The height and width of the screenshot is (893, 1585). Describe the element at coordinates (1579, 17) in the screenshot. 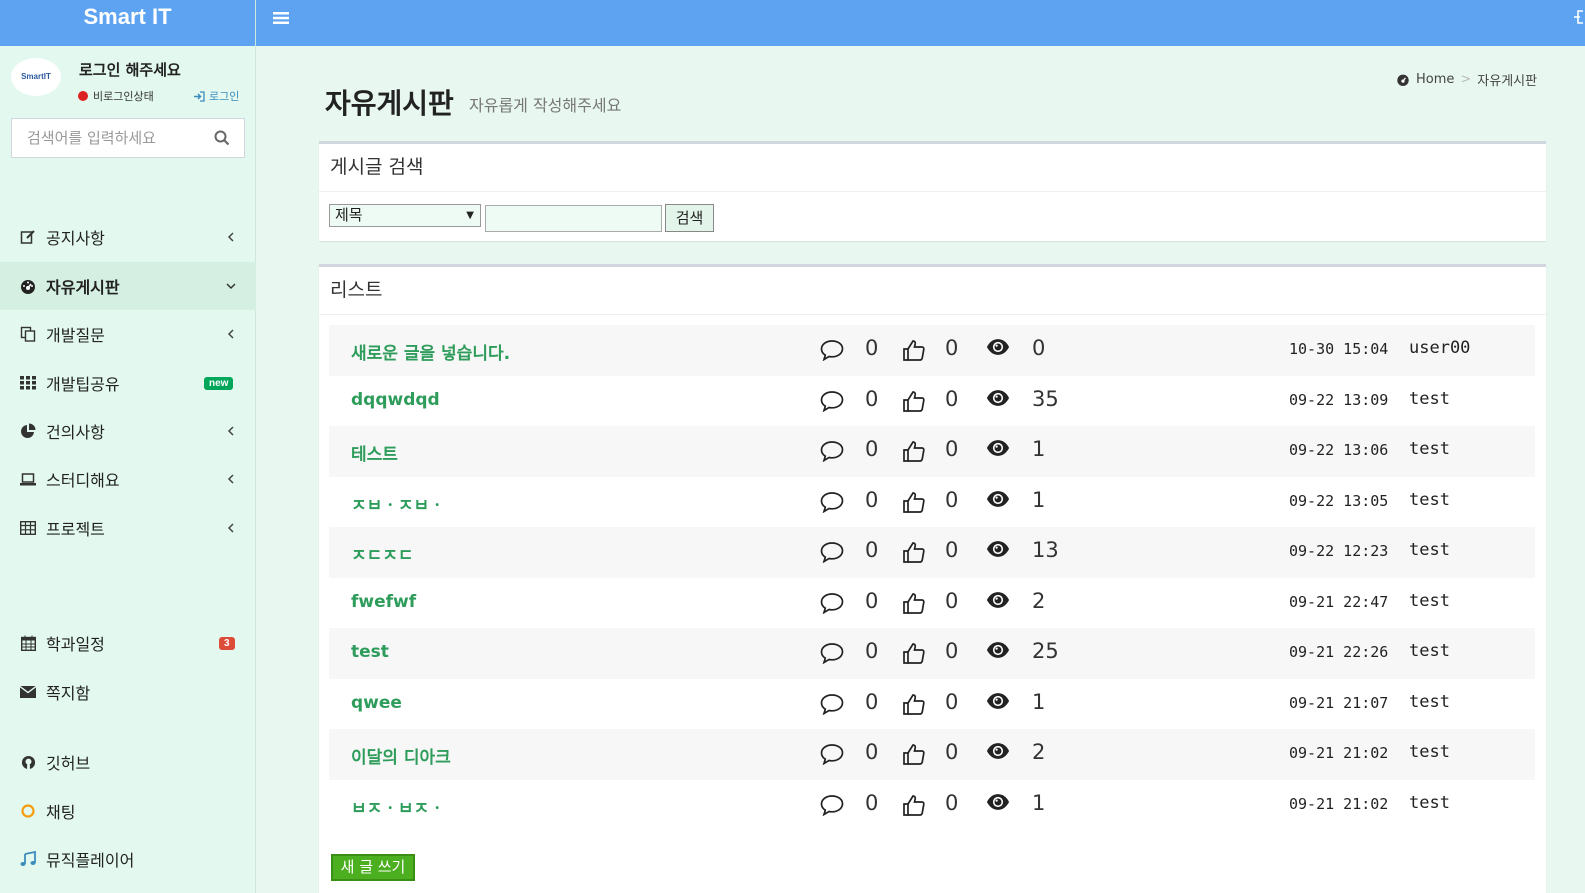

I see `sign-out-icon` at that location.